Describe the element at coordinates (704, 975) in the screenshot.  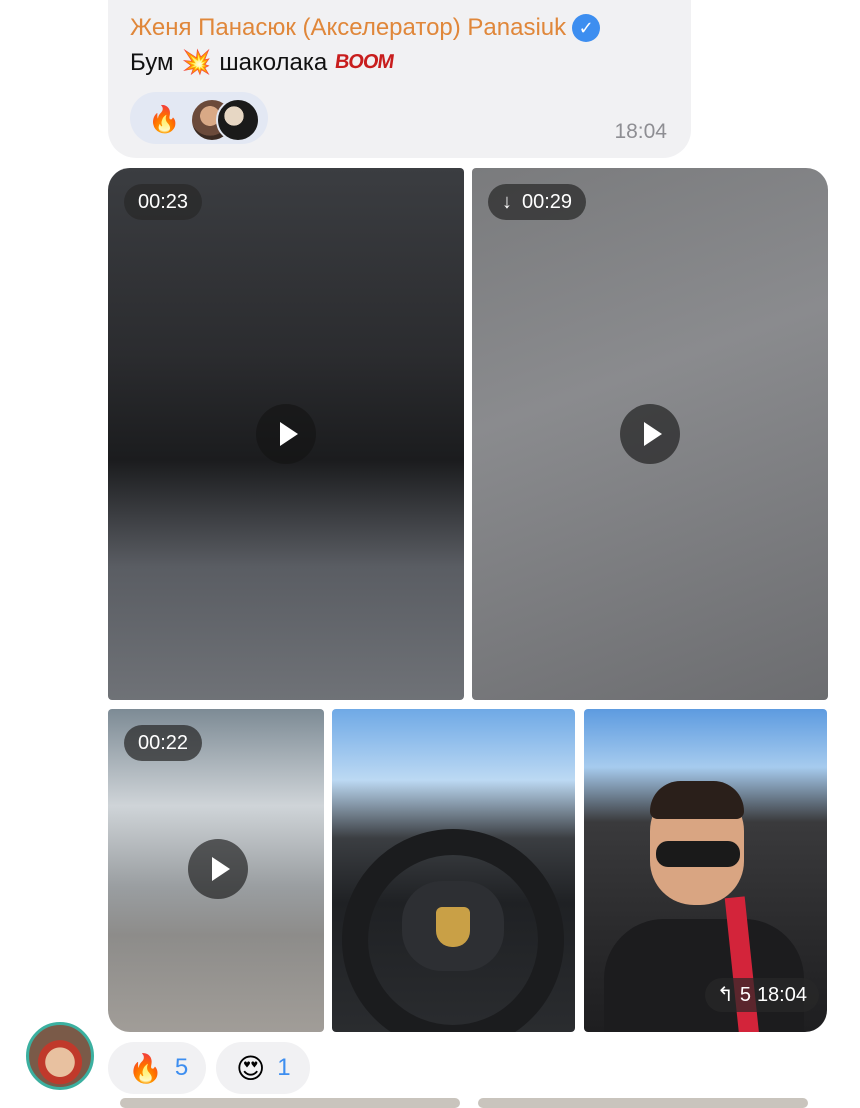
I see `shirt-shape` at that location.